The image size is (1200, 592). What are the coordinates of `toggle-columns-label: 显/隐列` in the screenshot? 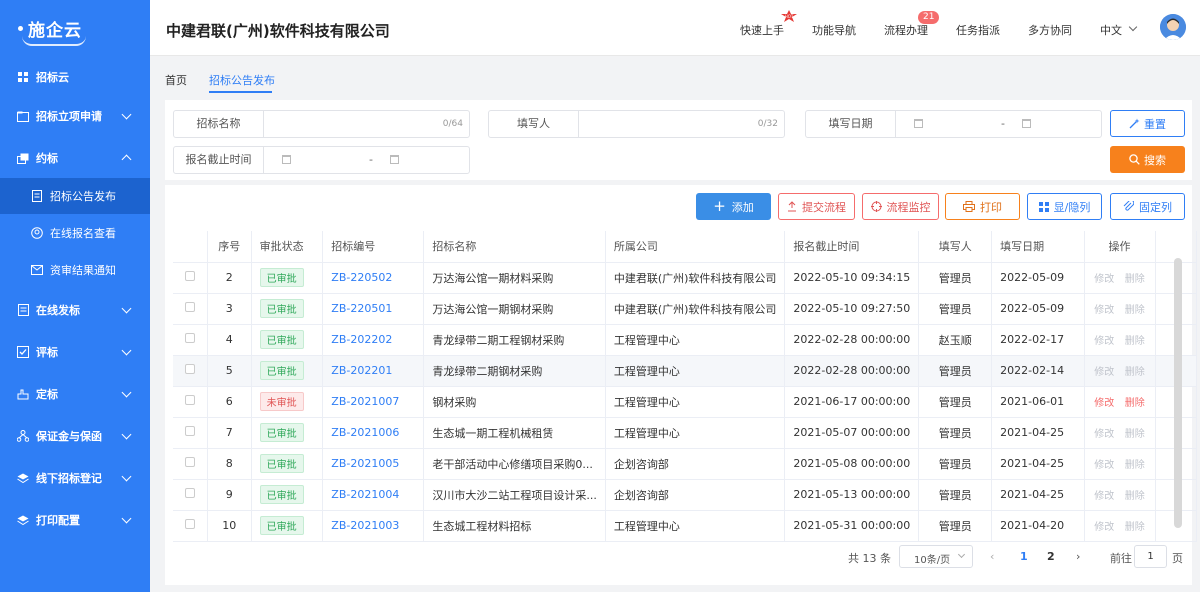 It's located at (1072, 207).